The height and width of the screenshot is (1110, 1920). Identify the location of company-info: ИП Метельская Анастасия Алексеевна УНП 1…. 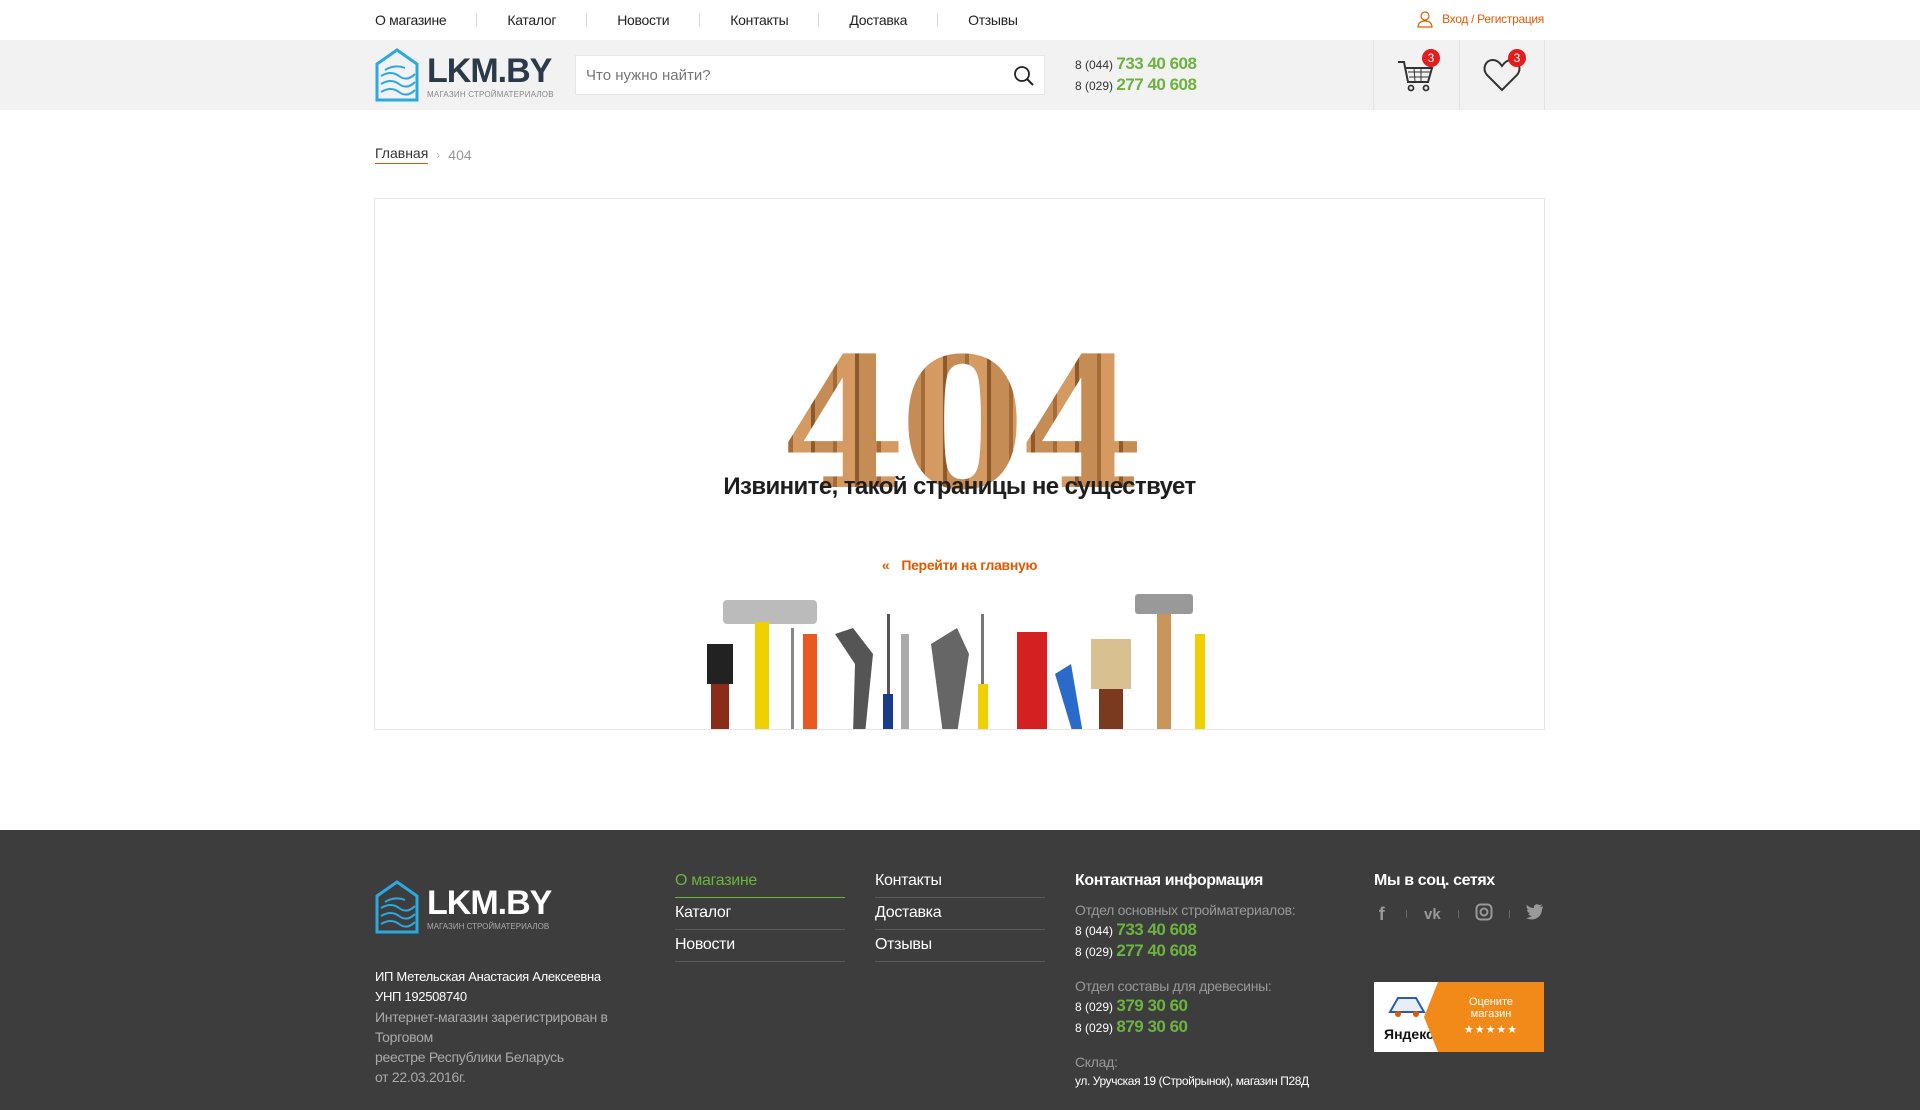
(520, 1027).